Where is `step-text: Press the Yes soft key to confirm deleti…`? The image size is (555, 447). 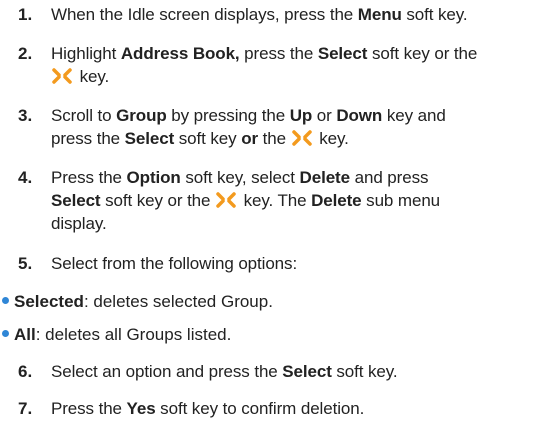 step-text: Press the Yes soft key to confirm deleti… is located at coordinates (208, 408).